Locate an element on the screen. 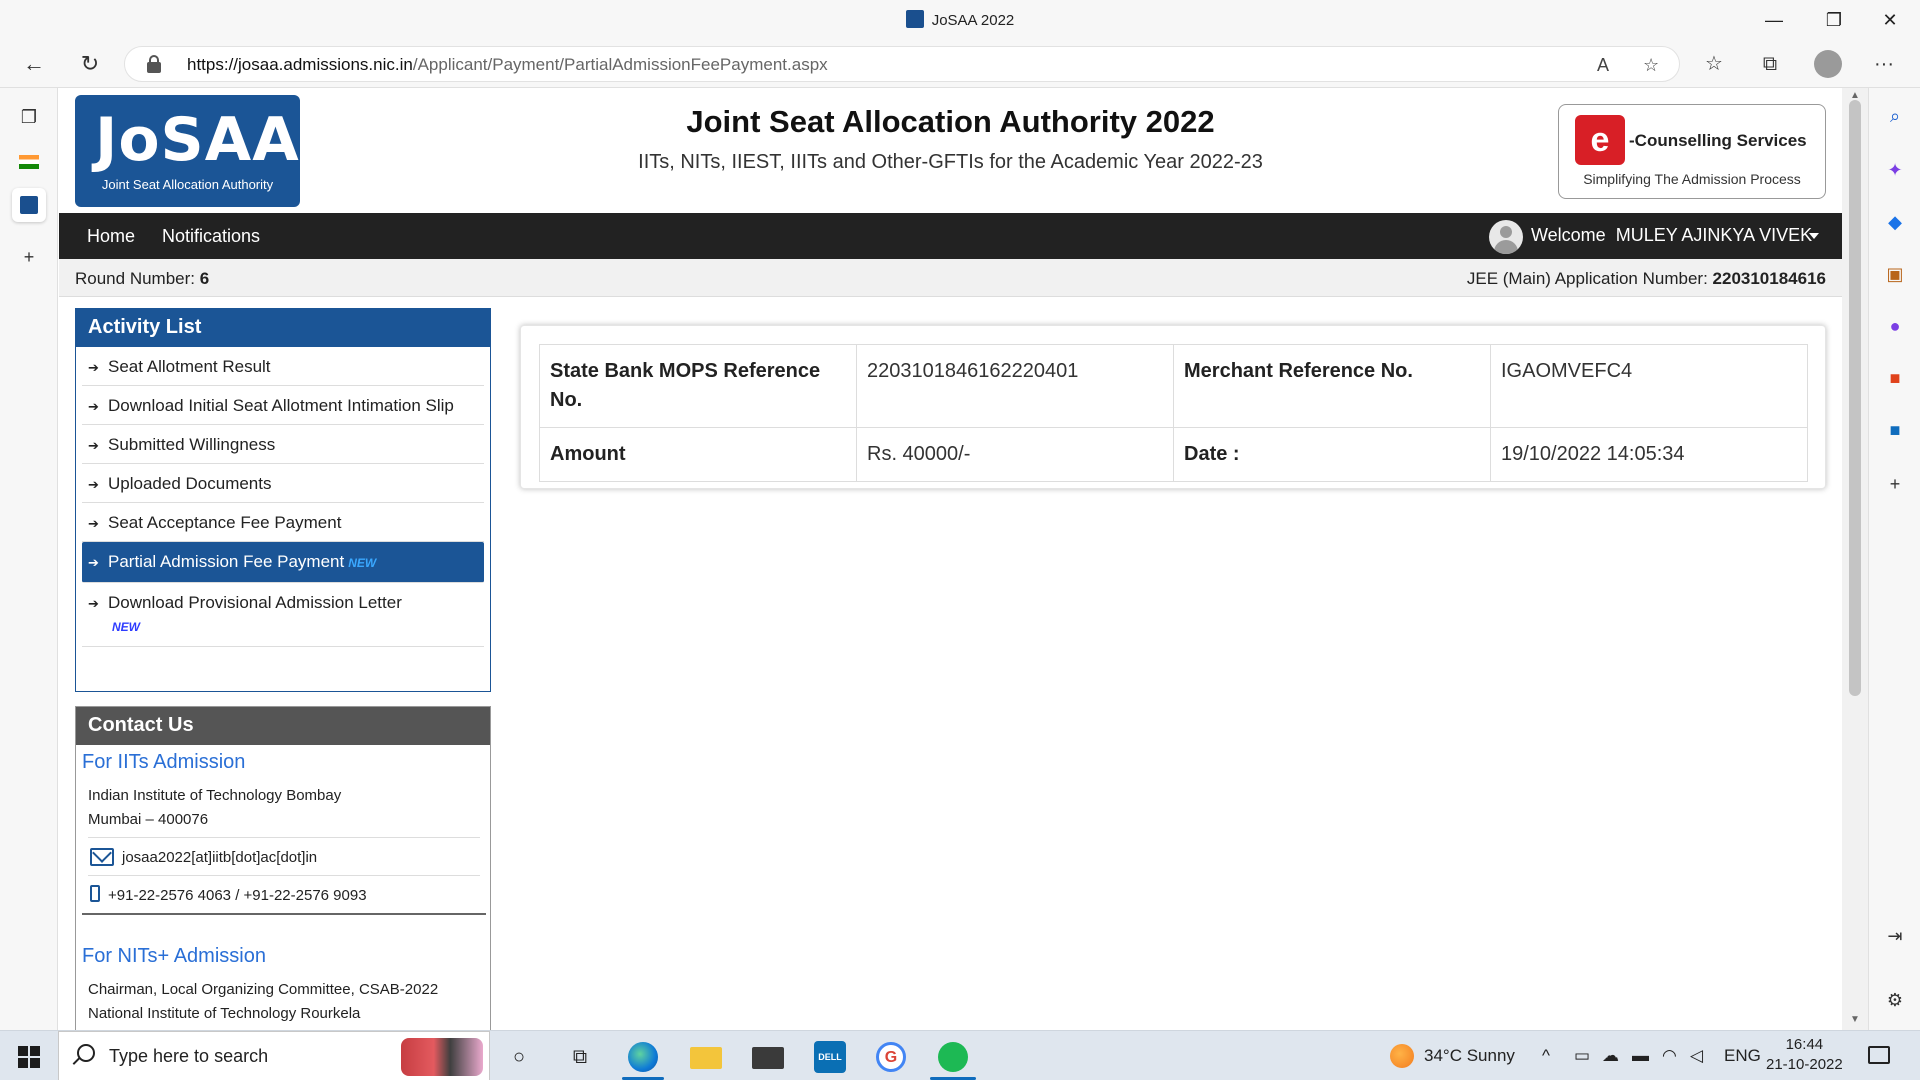  activity-list-heading: Activity List is located at coordinates (283, 328).